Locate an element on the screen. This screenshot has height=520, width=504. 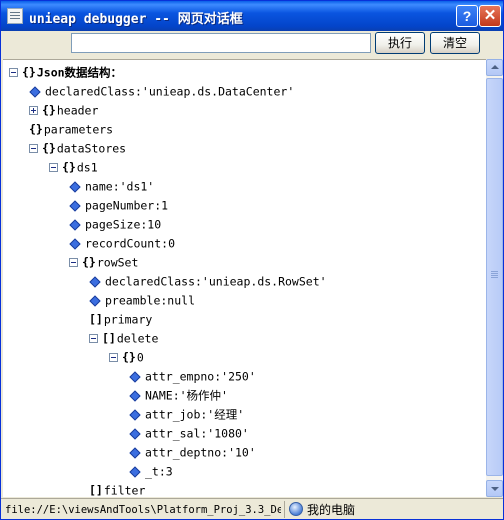
command-input is located at coordinates (221, 43).